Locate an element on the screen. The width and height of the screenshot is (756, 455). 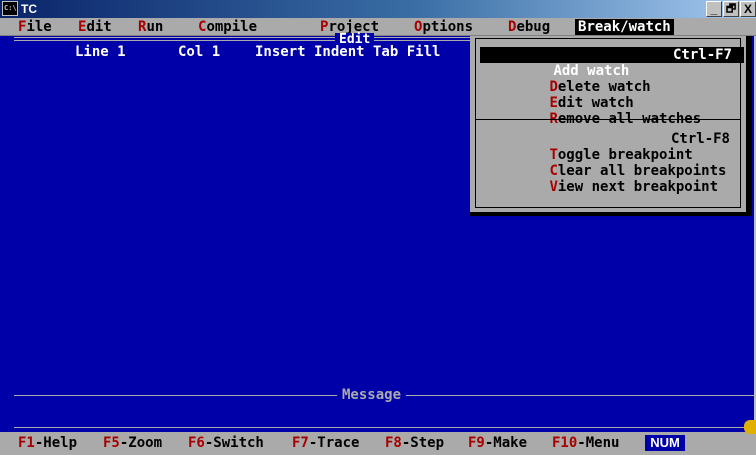
message-window-title: Message is located at coordinates (372, 395).